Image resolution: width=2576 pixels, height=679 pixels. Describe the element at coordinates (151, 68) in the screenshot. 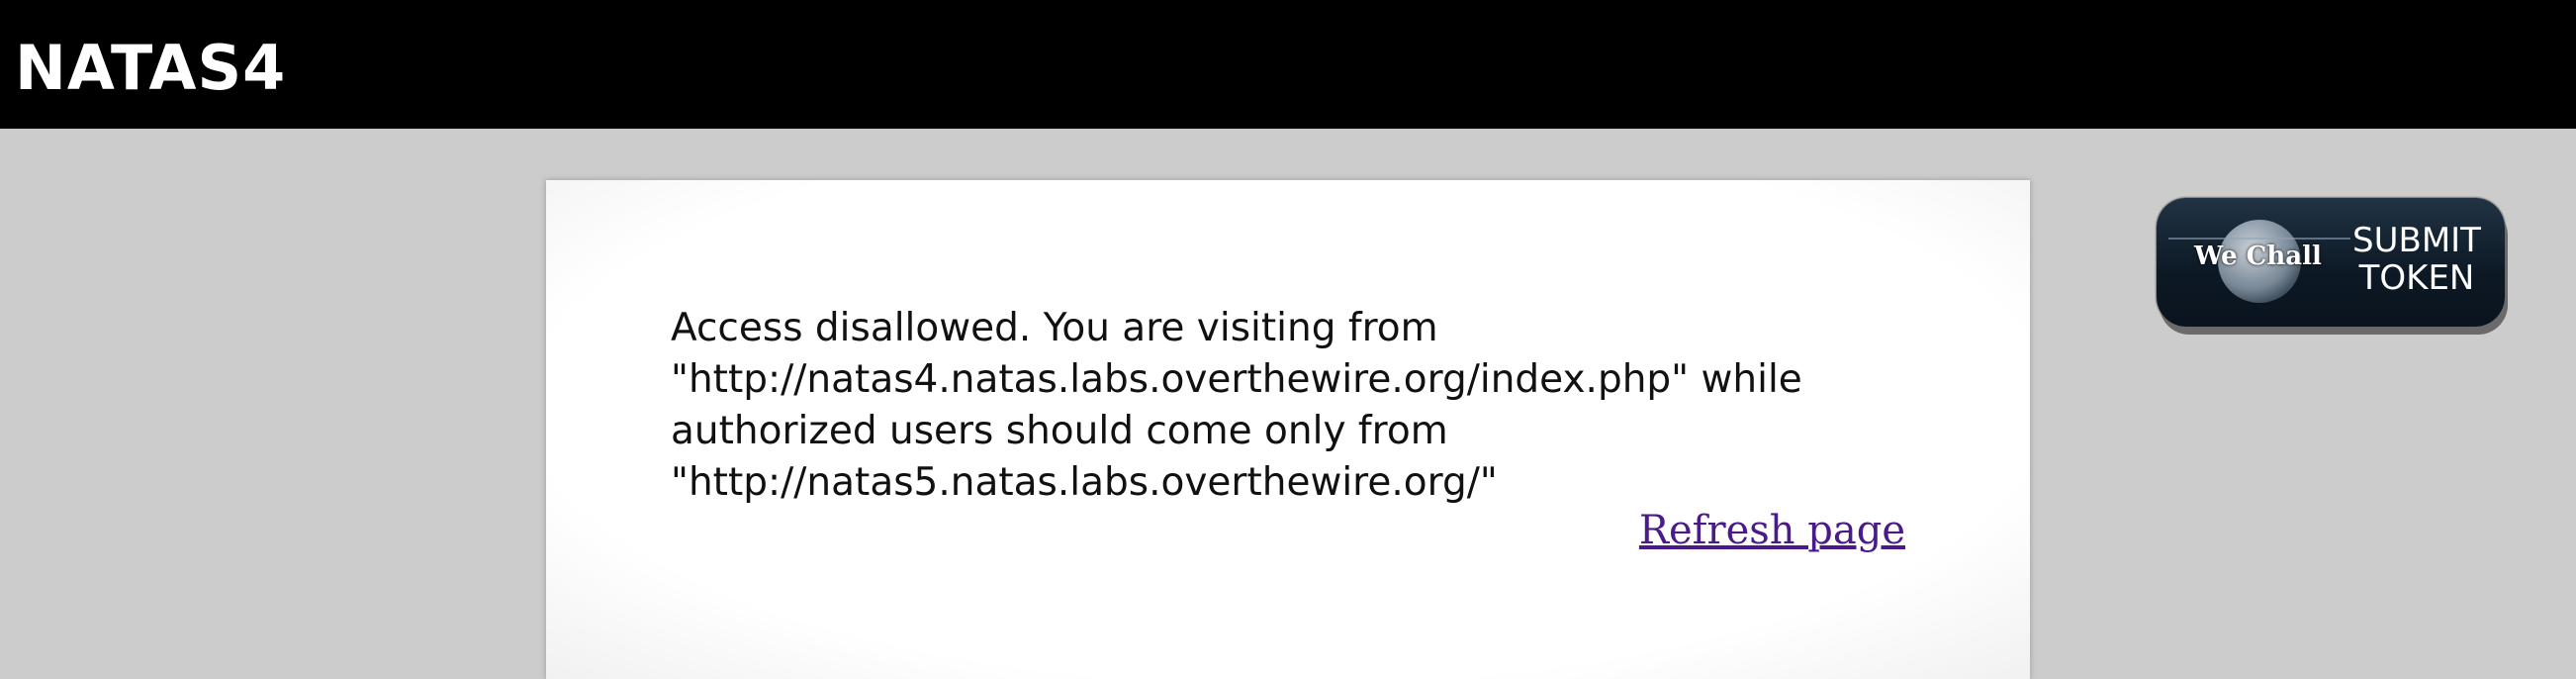

I see `page-title: NATAS4` at that location.